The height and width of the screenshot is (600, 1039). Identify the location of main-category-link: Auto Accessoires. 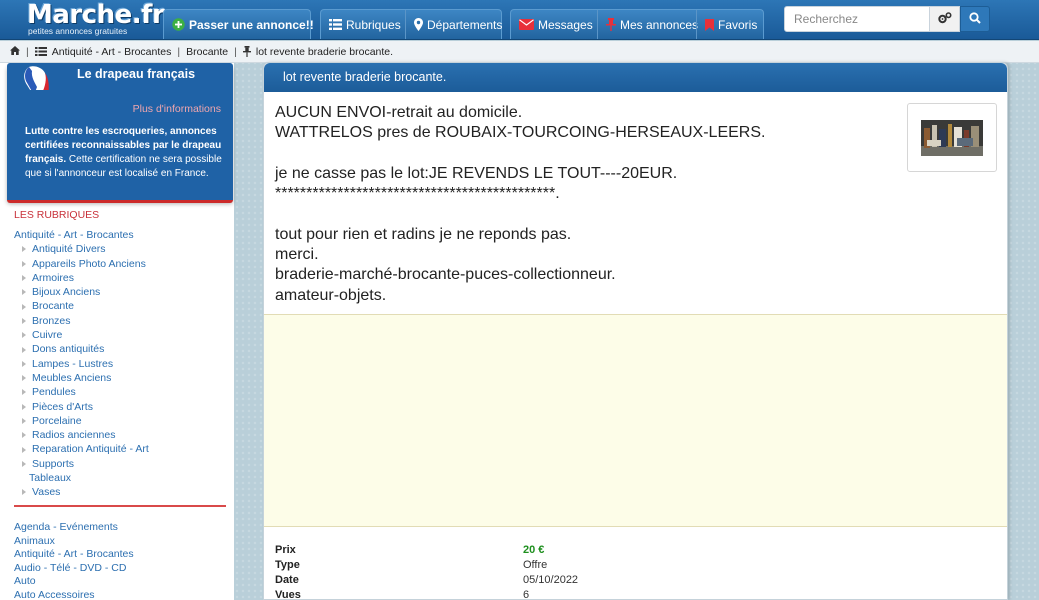
(121, 594).